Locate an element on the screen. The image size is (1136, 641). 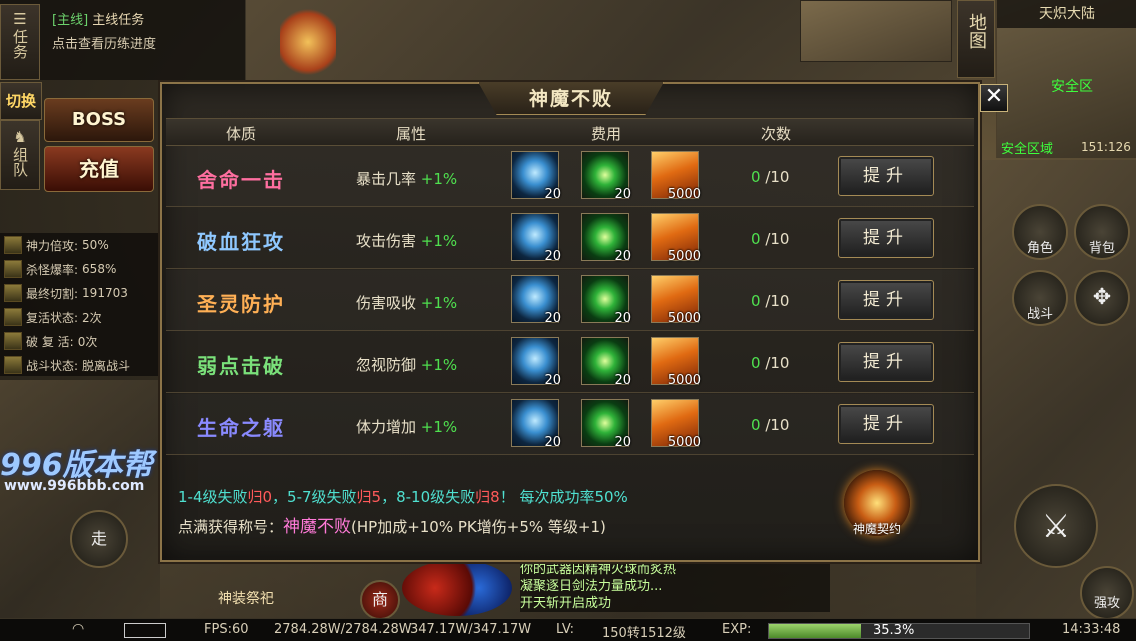
boss-button: BOSS is located at coordinates (99, 120).